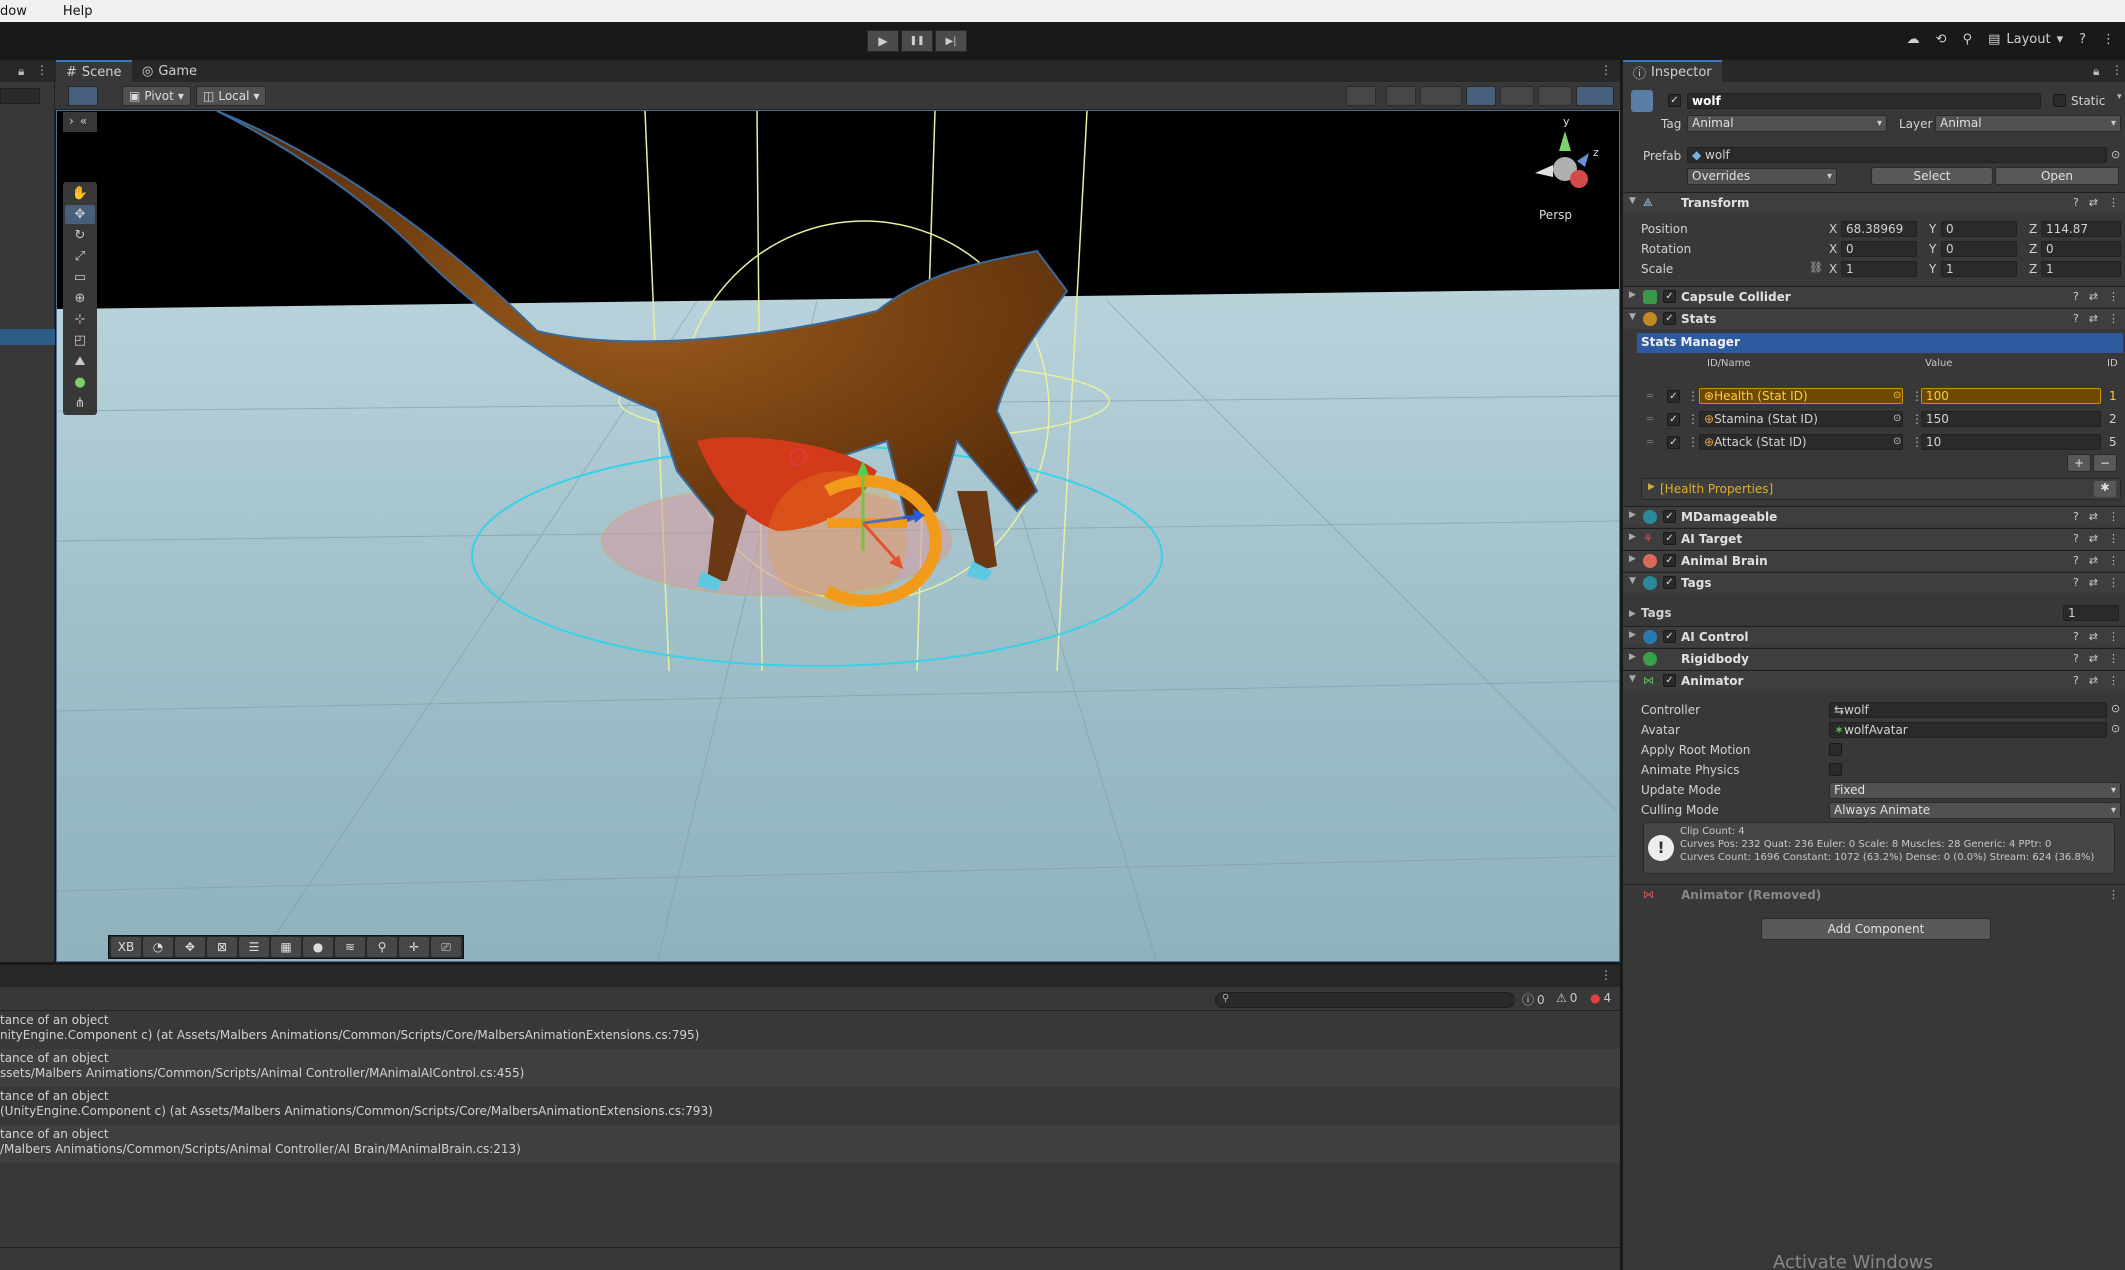 The width and height of the screenshot is (2125, 1270). I want to click on rotation-z-field: 0, so click(2081, 249).